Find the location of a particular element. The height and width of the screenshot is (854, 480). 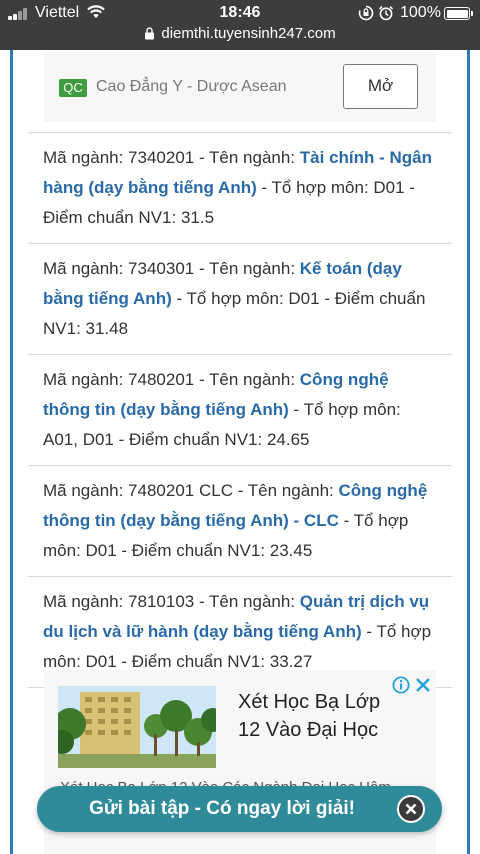

status-bar: Viettel 18:46 100% is located at coordinates (240, 13).